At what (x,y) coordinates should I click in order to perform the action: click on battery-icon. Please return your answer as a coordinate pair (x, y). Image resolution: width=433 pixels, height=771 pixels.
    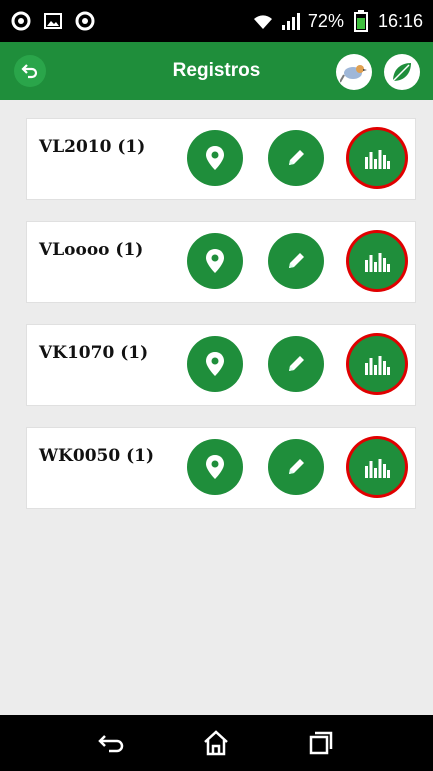
    Looking at the image, I should click on (361, 21).